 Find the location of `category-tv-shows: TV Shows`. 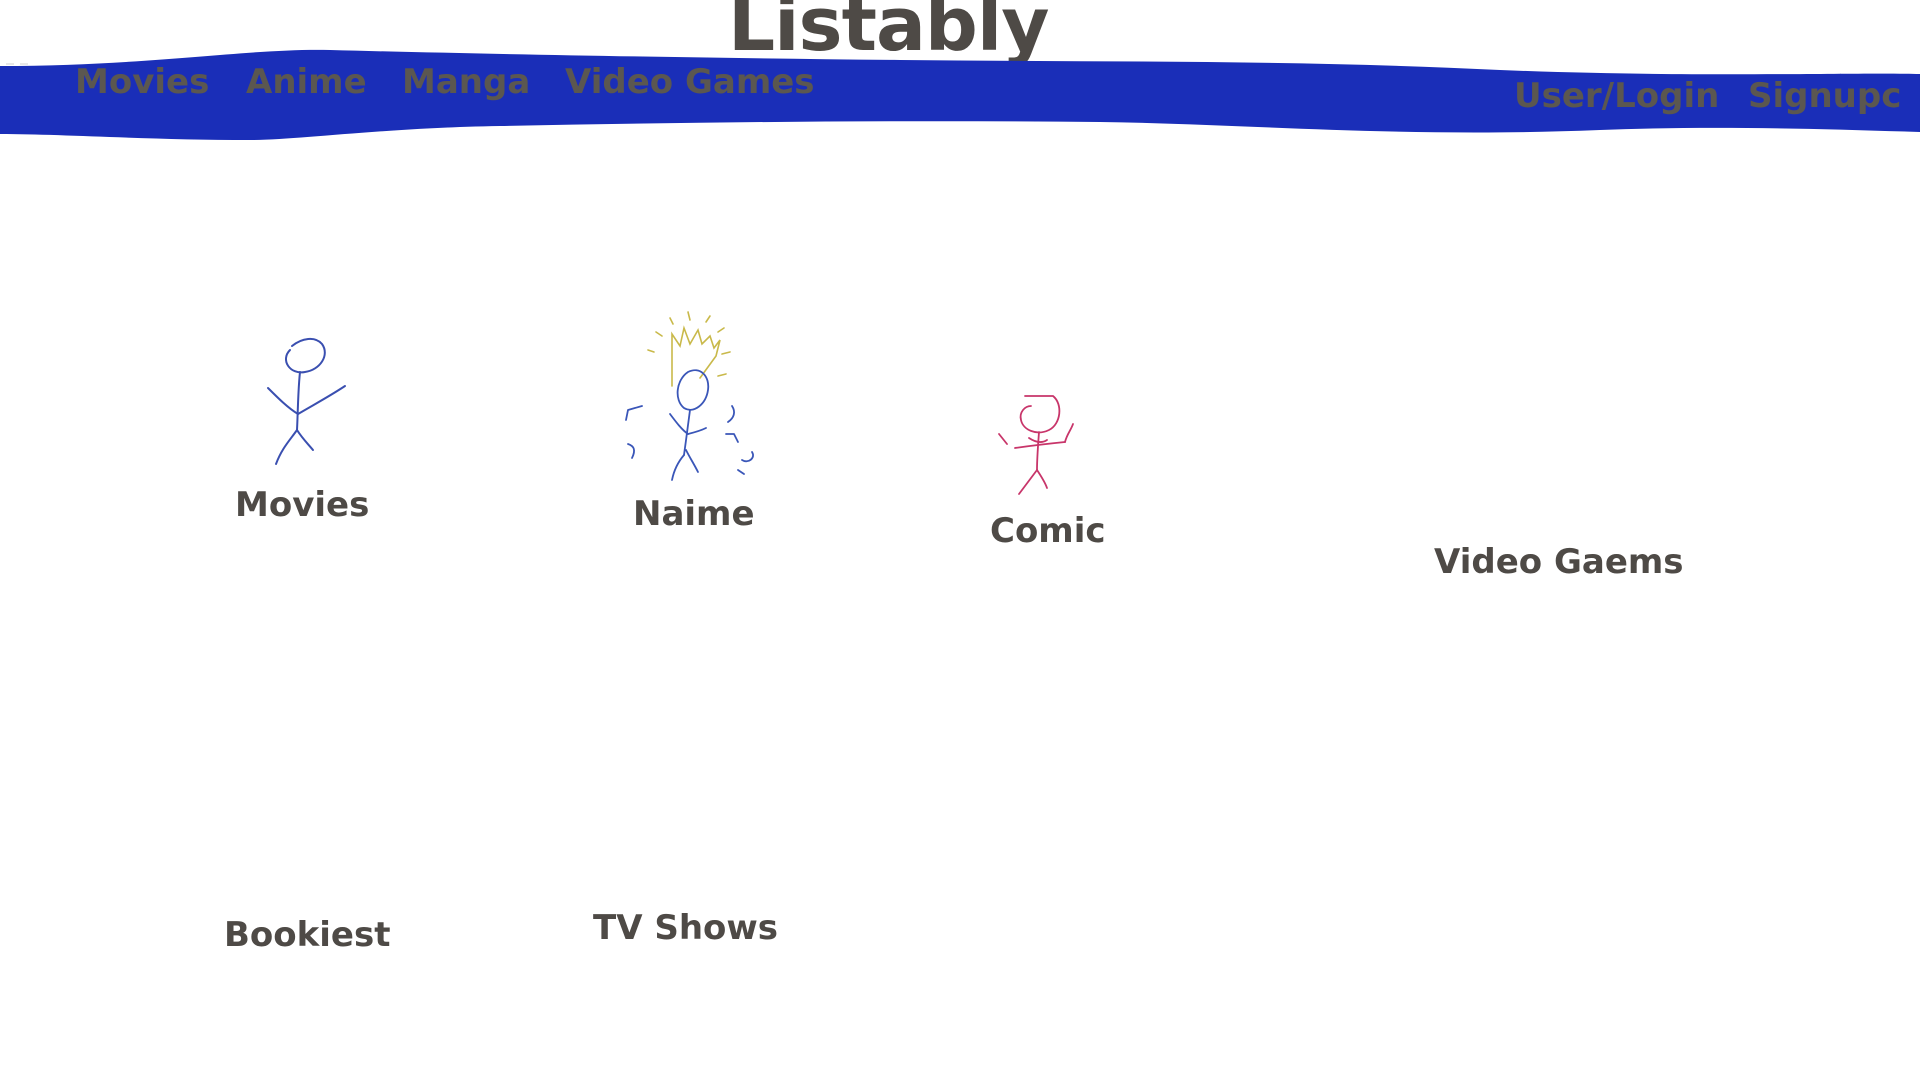

category-tv-shows: TV Shows is located at coordinates (685, 928).